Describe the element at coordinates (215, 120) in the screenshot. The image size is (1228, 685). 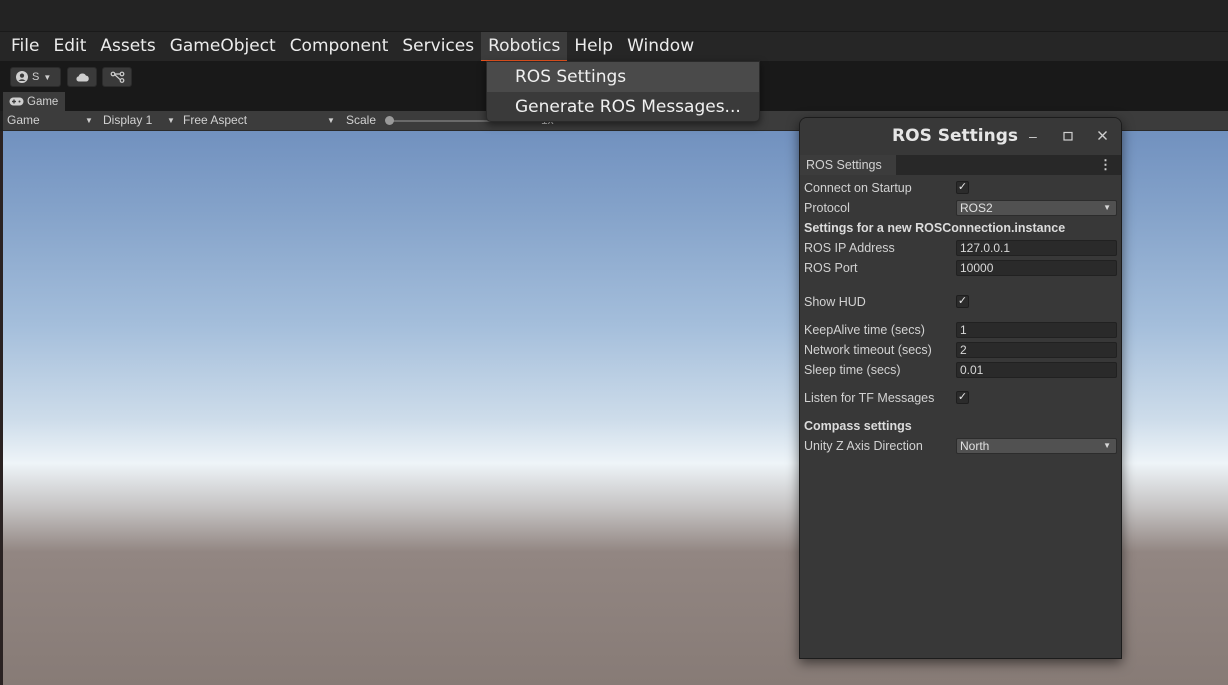
I see `aspect-select-value: Free Aspect` at that location.